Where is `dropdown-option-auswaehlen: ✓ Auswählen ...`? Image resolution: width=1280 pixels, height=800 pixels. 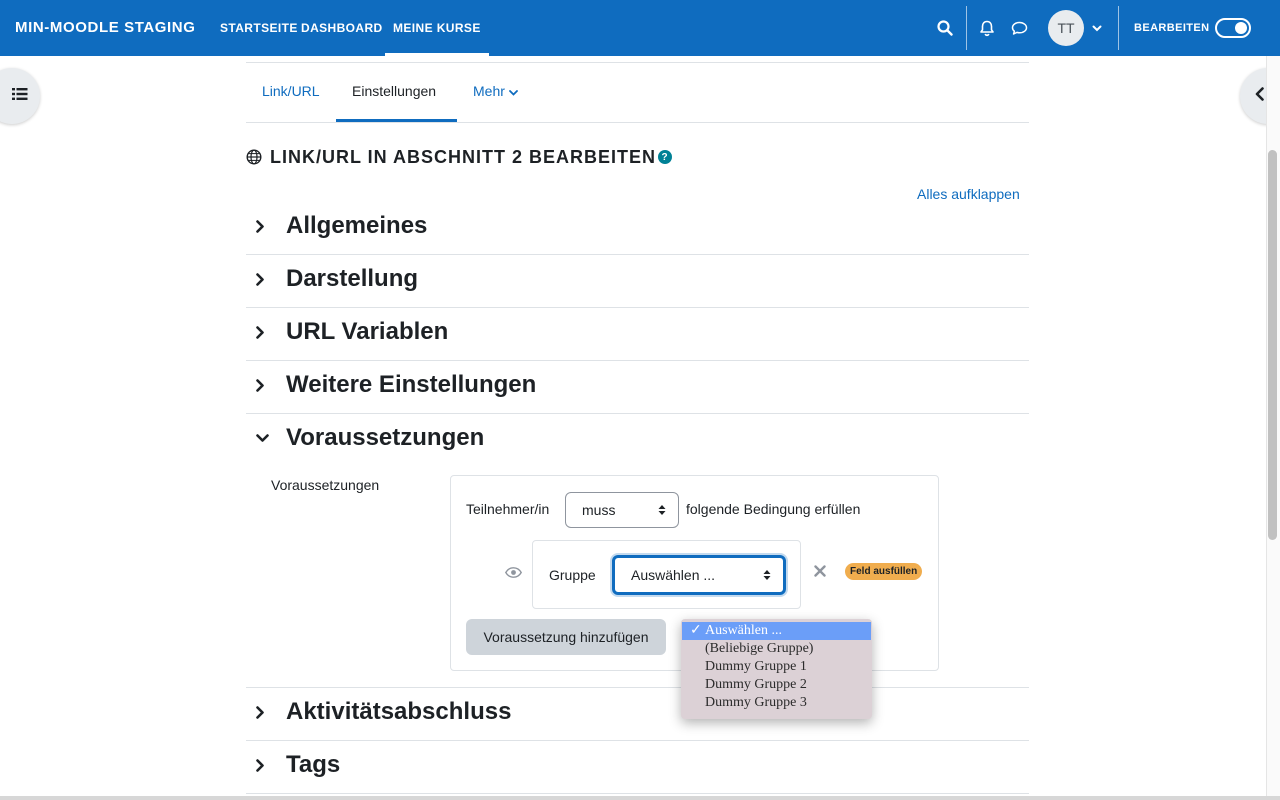 dropdown-option-auswaehlen: ✓ Auswählen ... is located at coordinates (776, 631).